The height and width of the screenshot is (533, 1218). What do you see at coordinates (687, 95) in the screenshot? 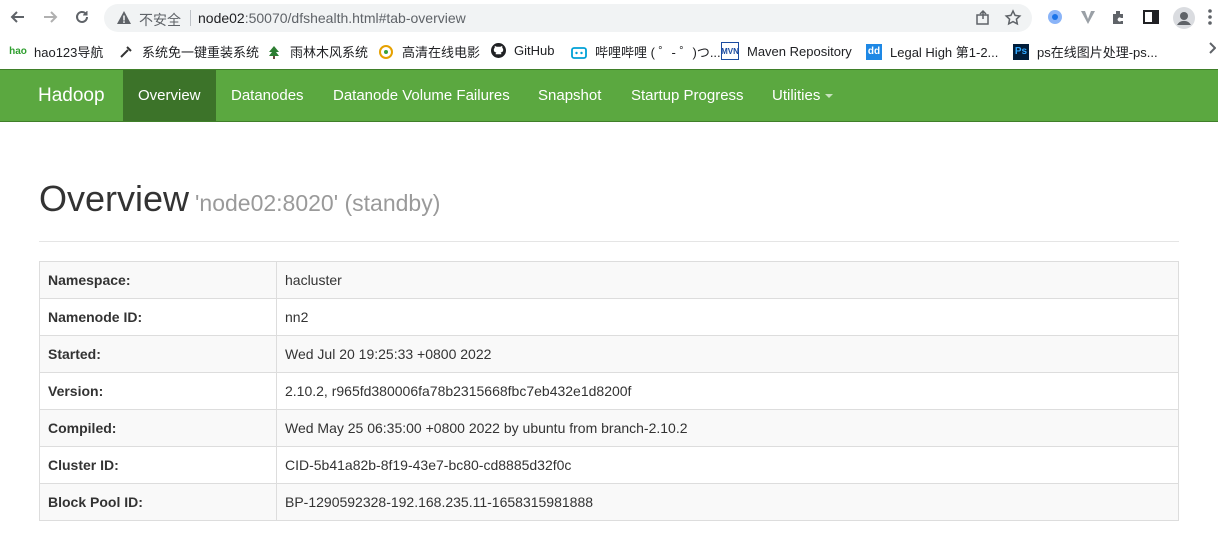
I see `nav-startup-progress: Startup Progress` at bounding box center [687, 95].